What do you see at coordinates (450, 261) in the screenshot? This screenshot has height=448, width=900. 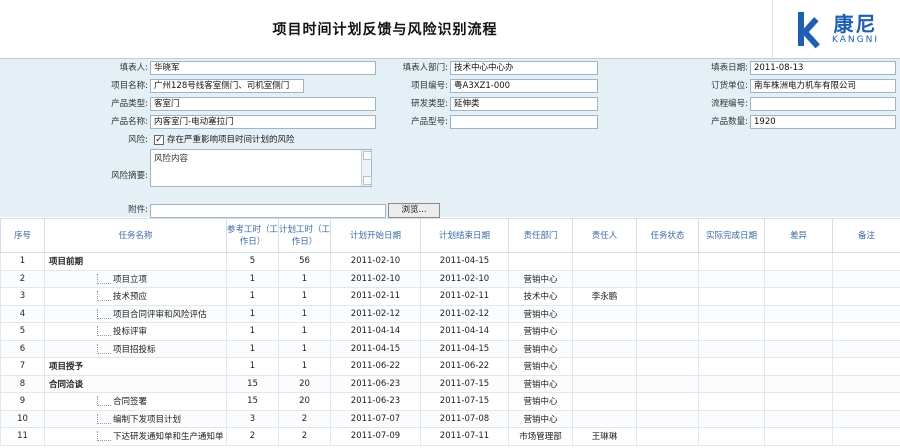 I see `table-row: 1 项目前期 5 56 2011-02-10 2011-04-15` at bounding box center [450, 261].